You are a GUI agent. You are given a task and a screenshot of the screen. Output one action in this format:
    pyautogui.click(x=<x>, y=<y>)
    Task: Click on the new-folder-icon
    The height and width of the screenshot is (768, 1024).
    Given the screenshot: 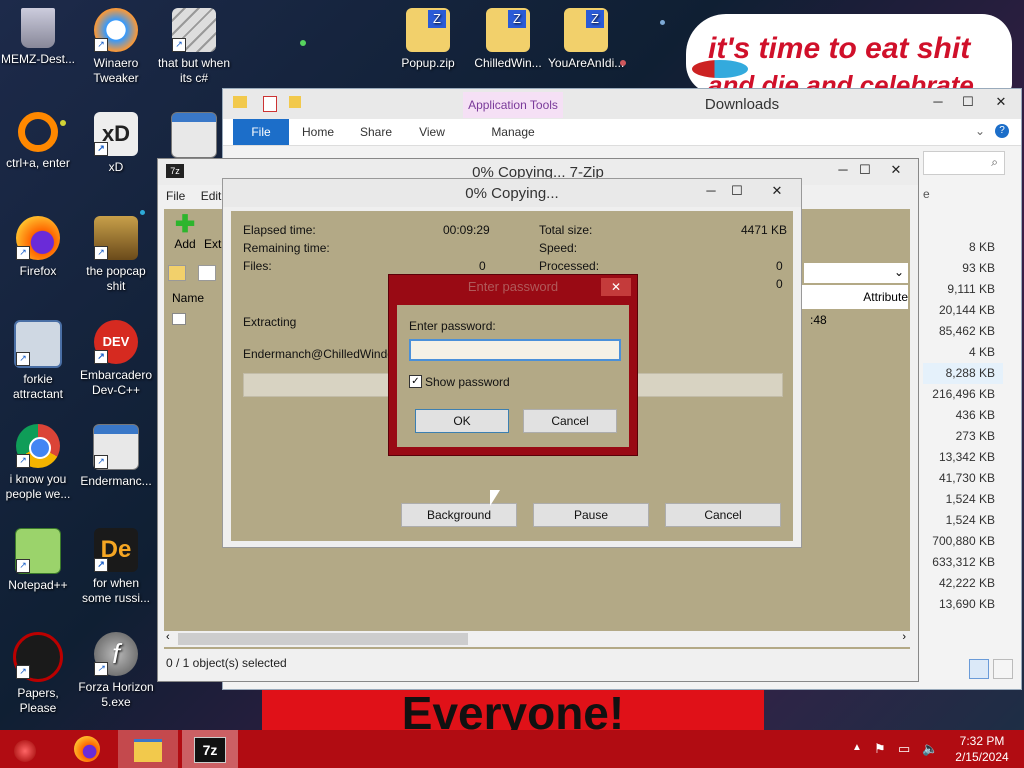 What is the action you would take?
    pyautogui.click(x=295, y=102)
    